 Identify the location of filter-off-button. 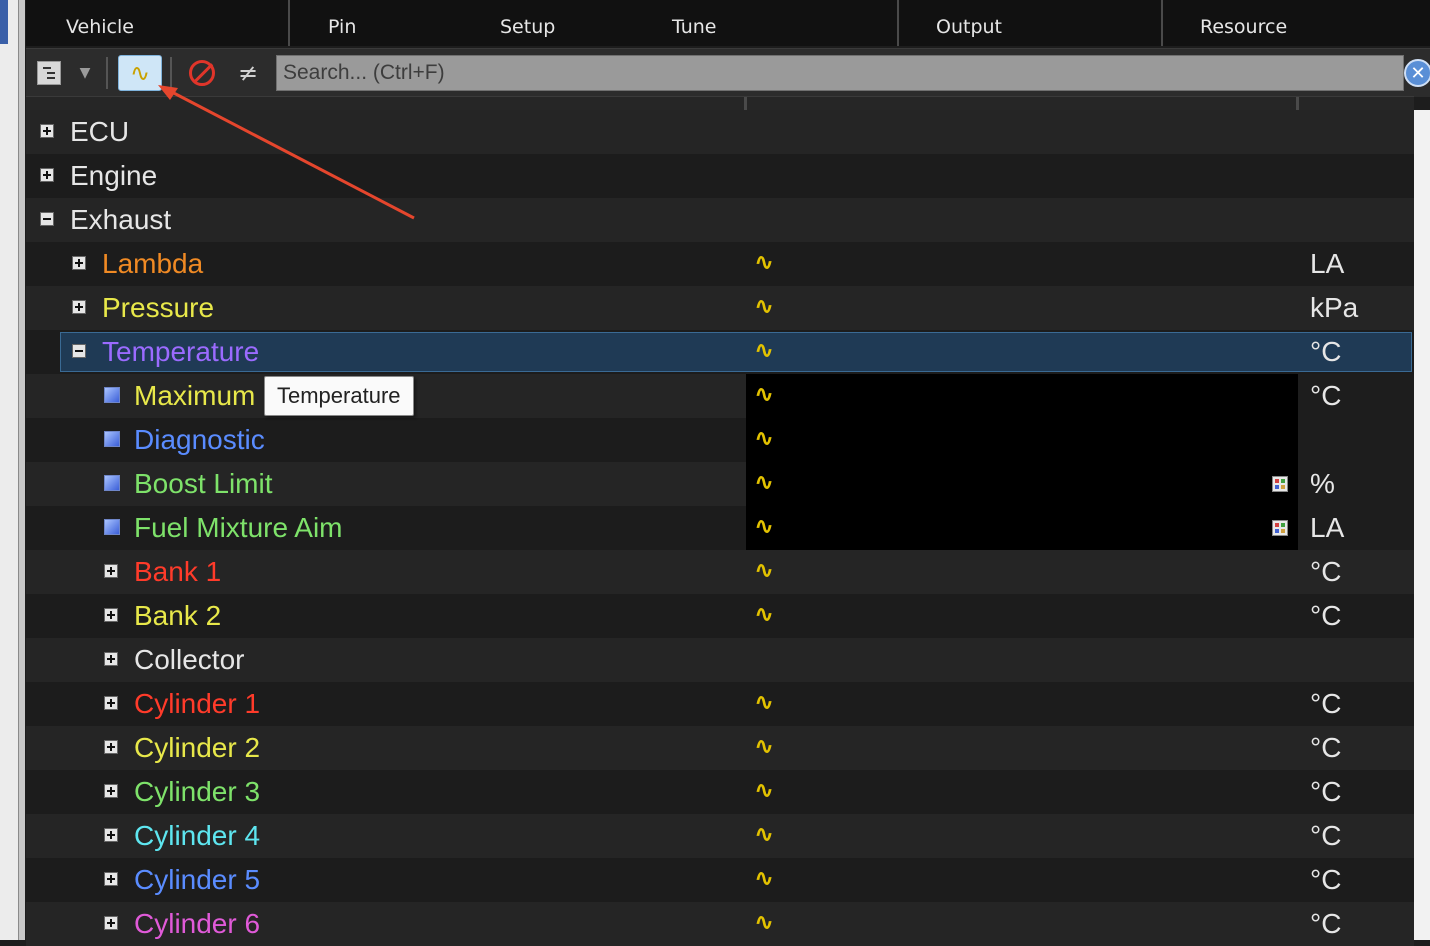
(202, 73).